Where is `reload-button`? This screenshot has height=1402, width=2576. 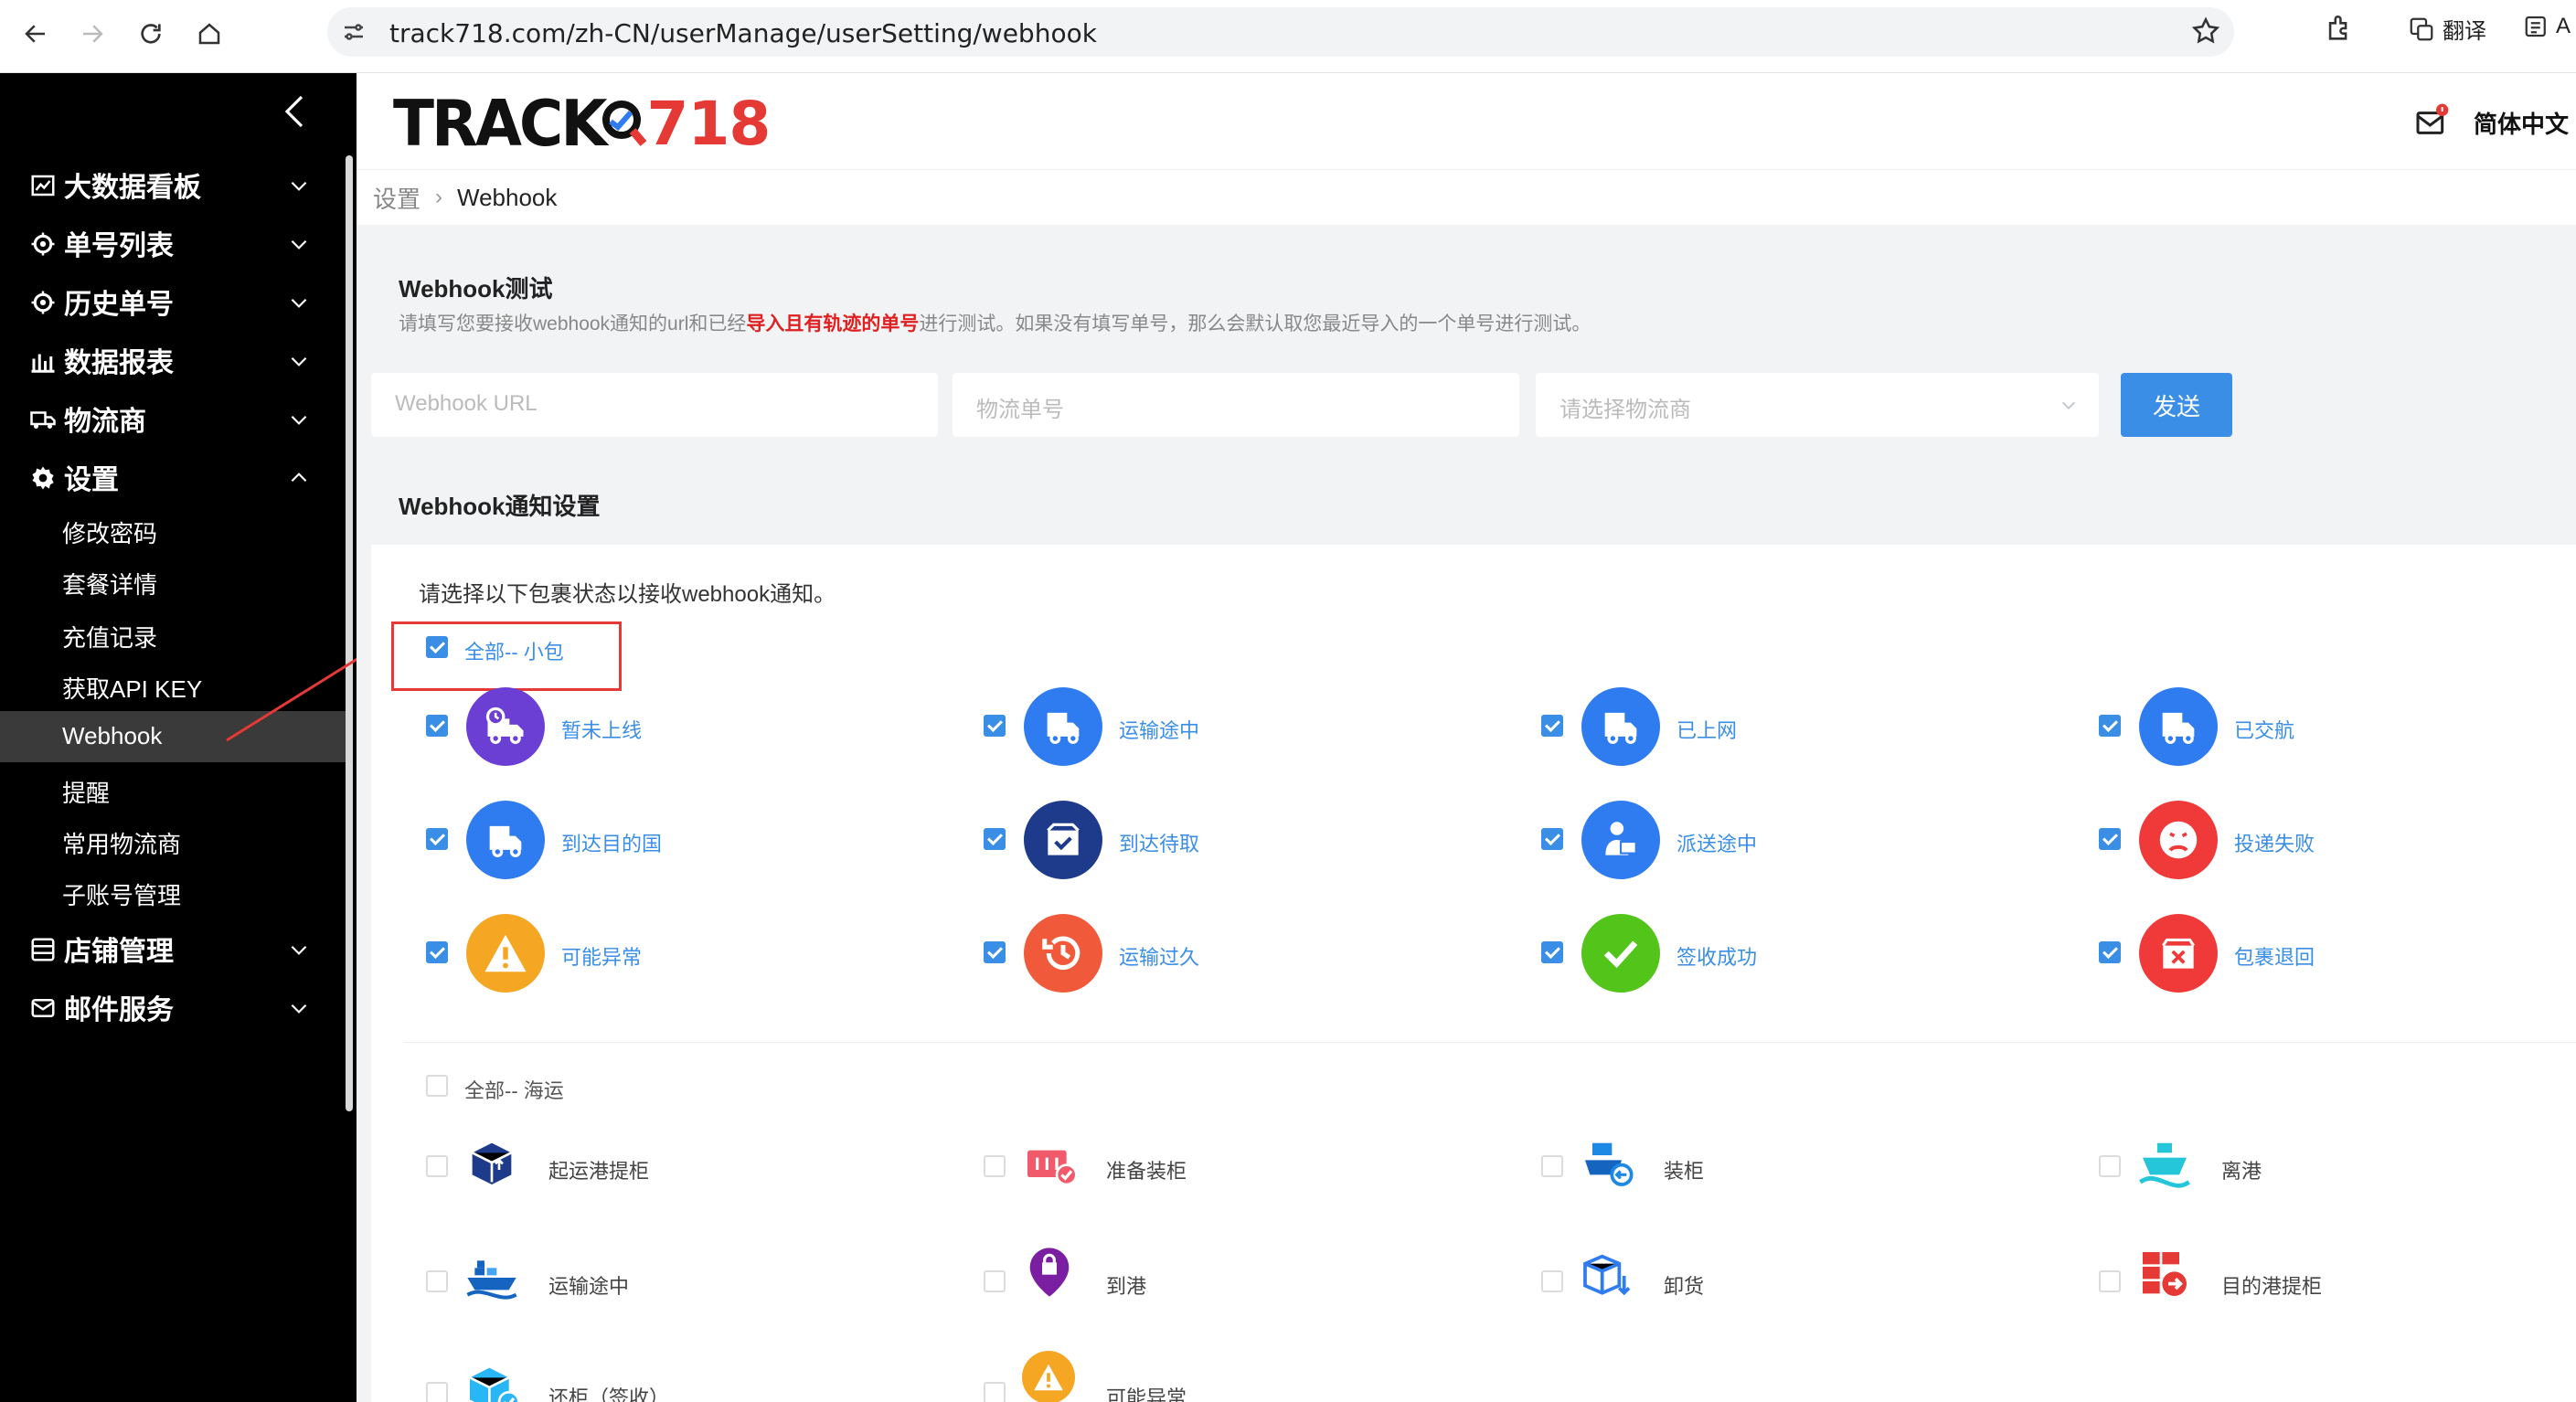
reload-button is located at coordinates (151, 34).